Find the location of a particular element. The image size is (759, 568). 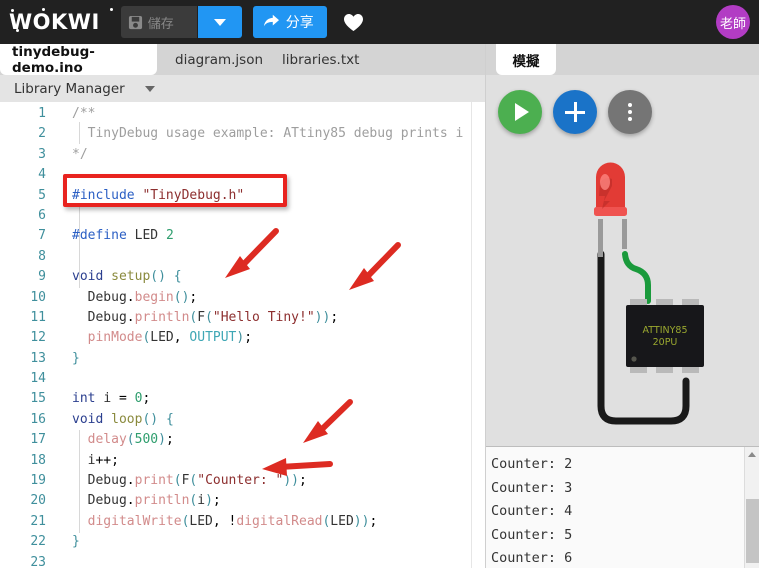

play-icon is located at coordinates (522, 112).